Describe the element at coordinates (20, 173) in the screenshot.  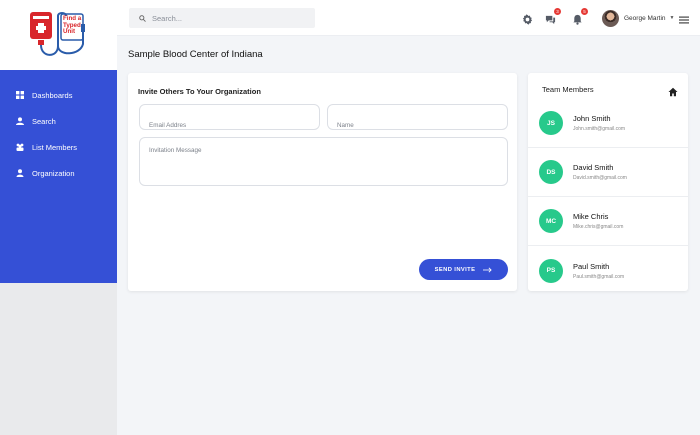
I see `person-icon` at that location.